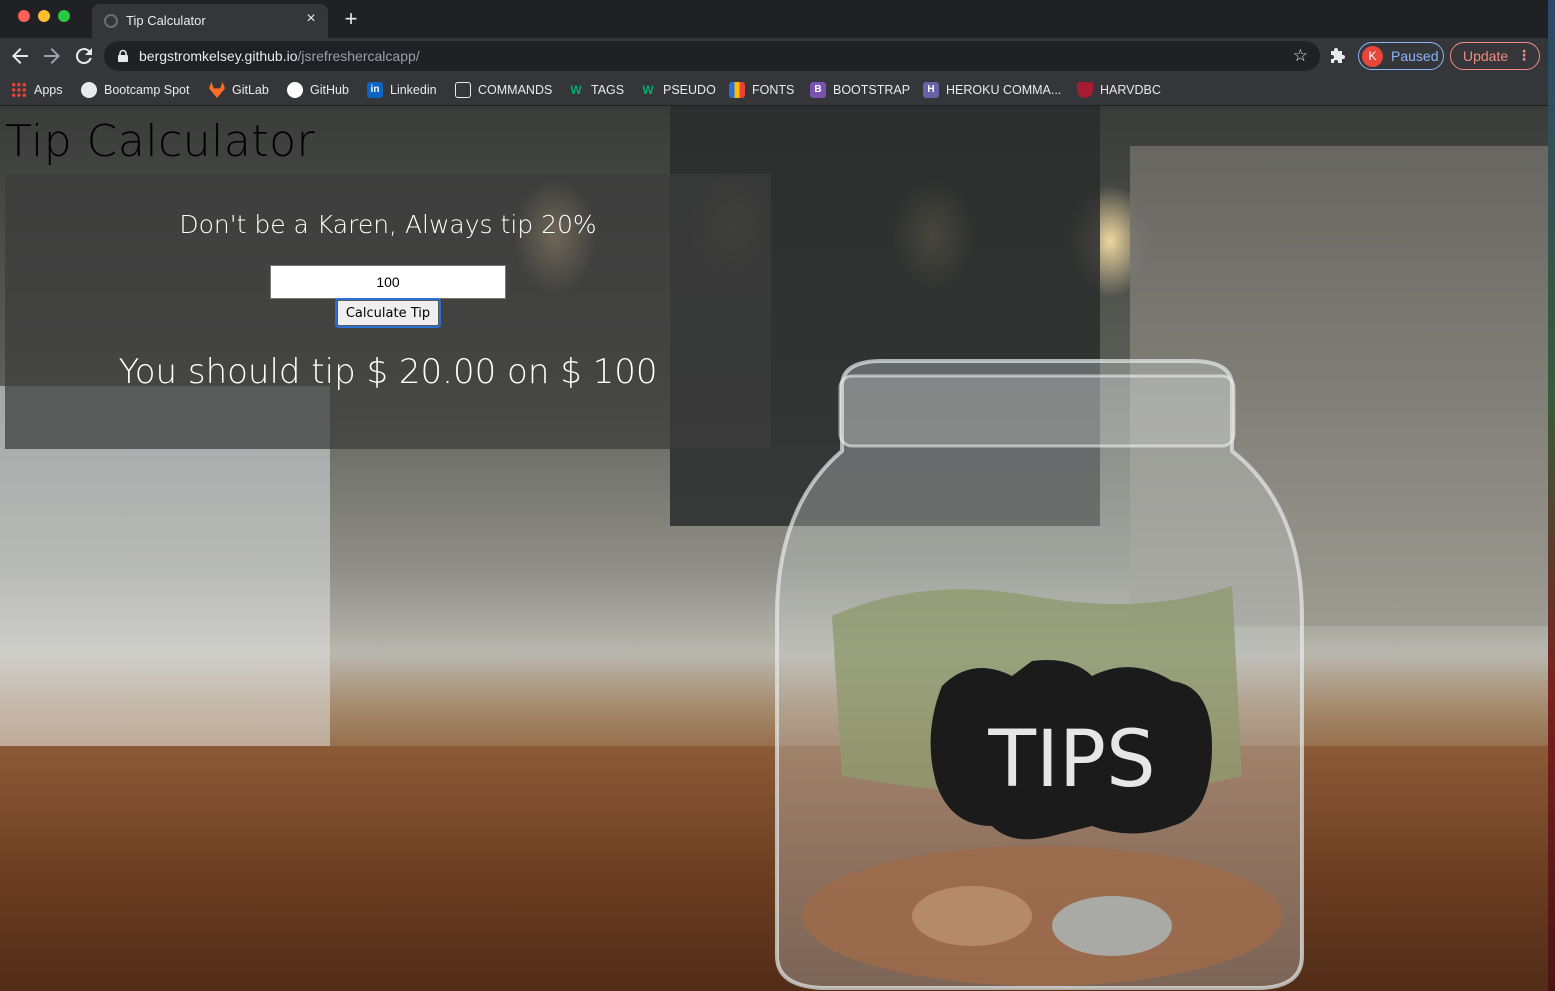 The image size is (1555, 991). I want to click on bookmark-commands: COMMANDS, so click(503, 90).